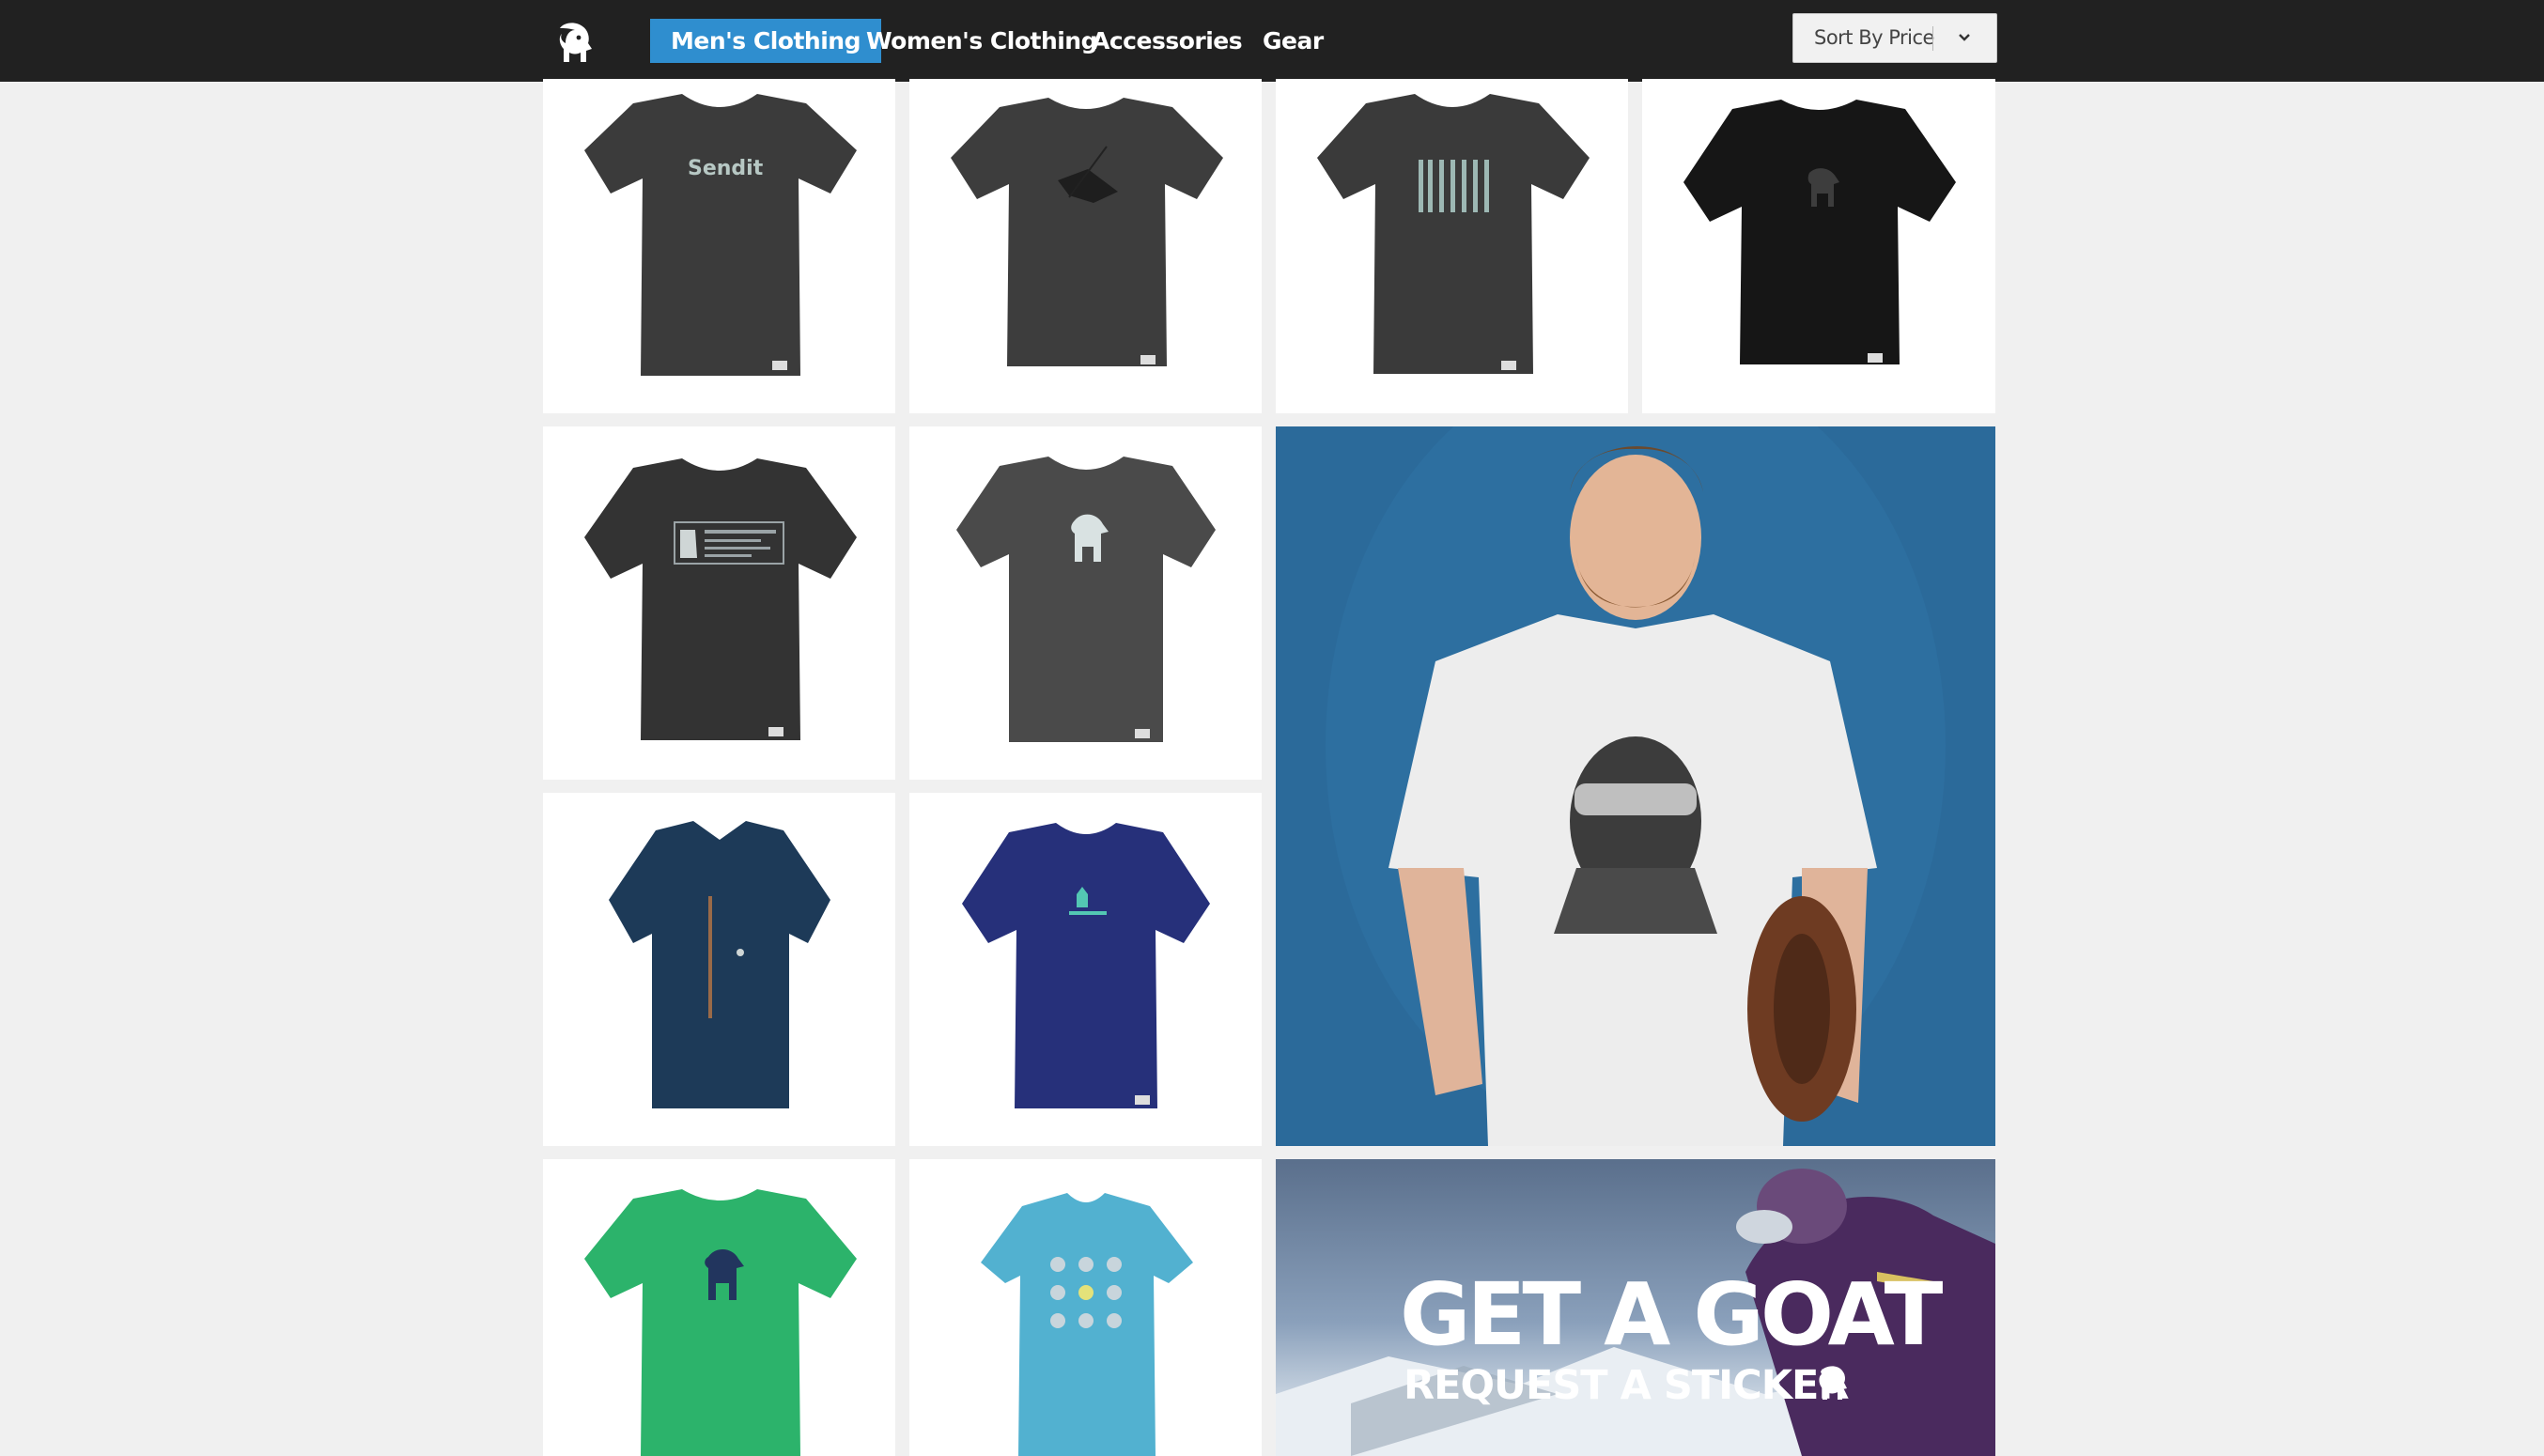  What do you see at coordinates (719, 964) in the screenshot?
I see `shirt-image` at bounding box center [719, 964].